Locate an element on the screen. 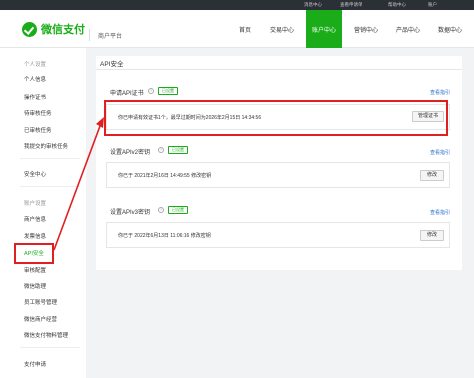  sidebar-item-api-security: API安全 is located at coordinates (34, 253).